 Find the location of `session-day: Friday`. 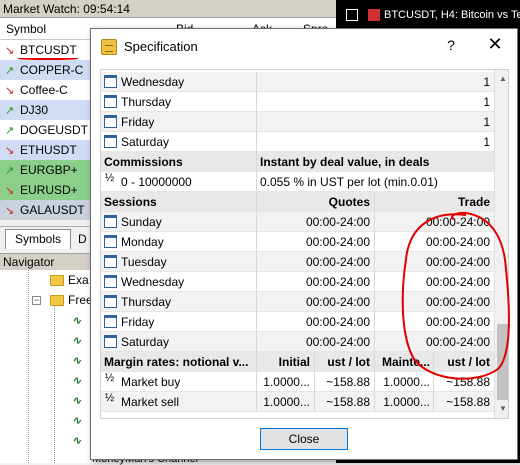

session-day: Friday is located at coordinates (138, 322).